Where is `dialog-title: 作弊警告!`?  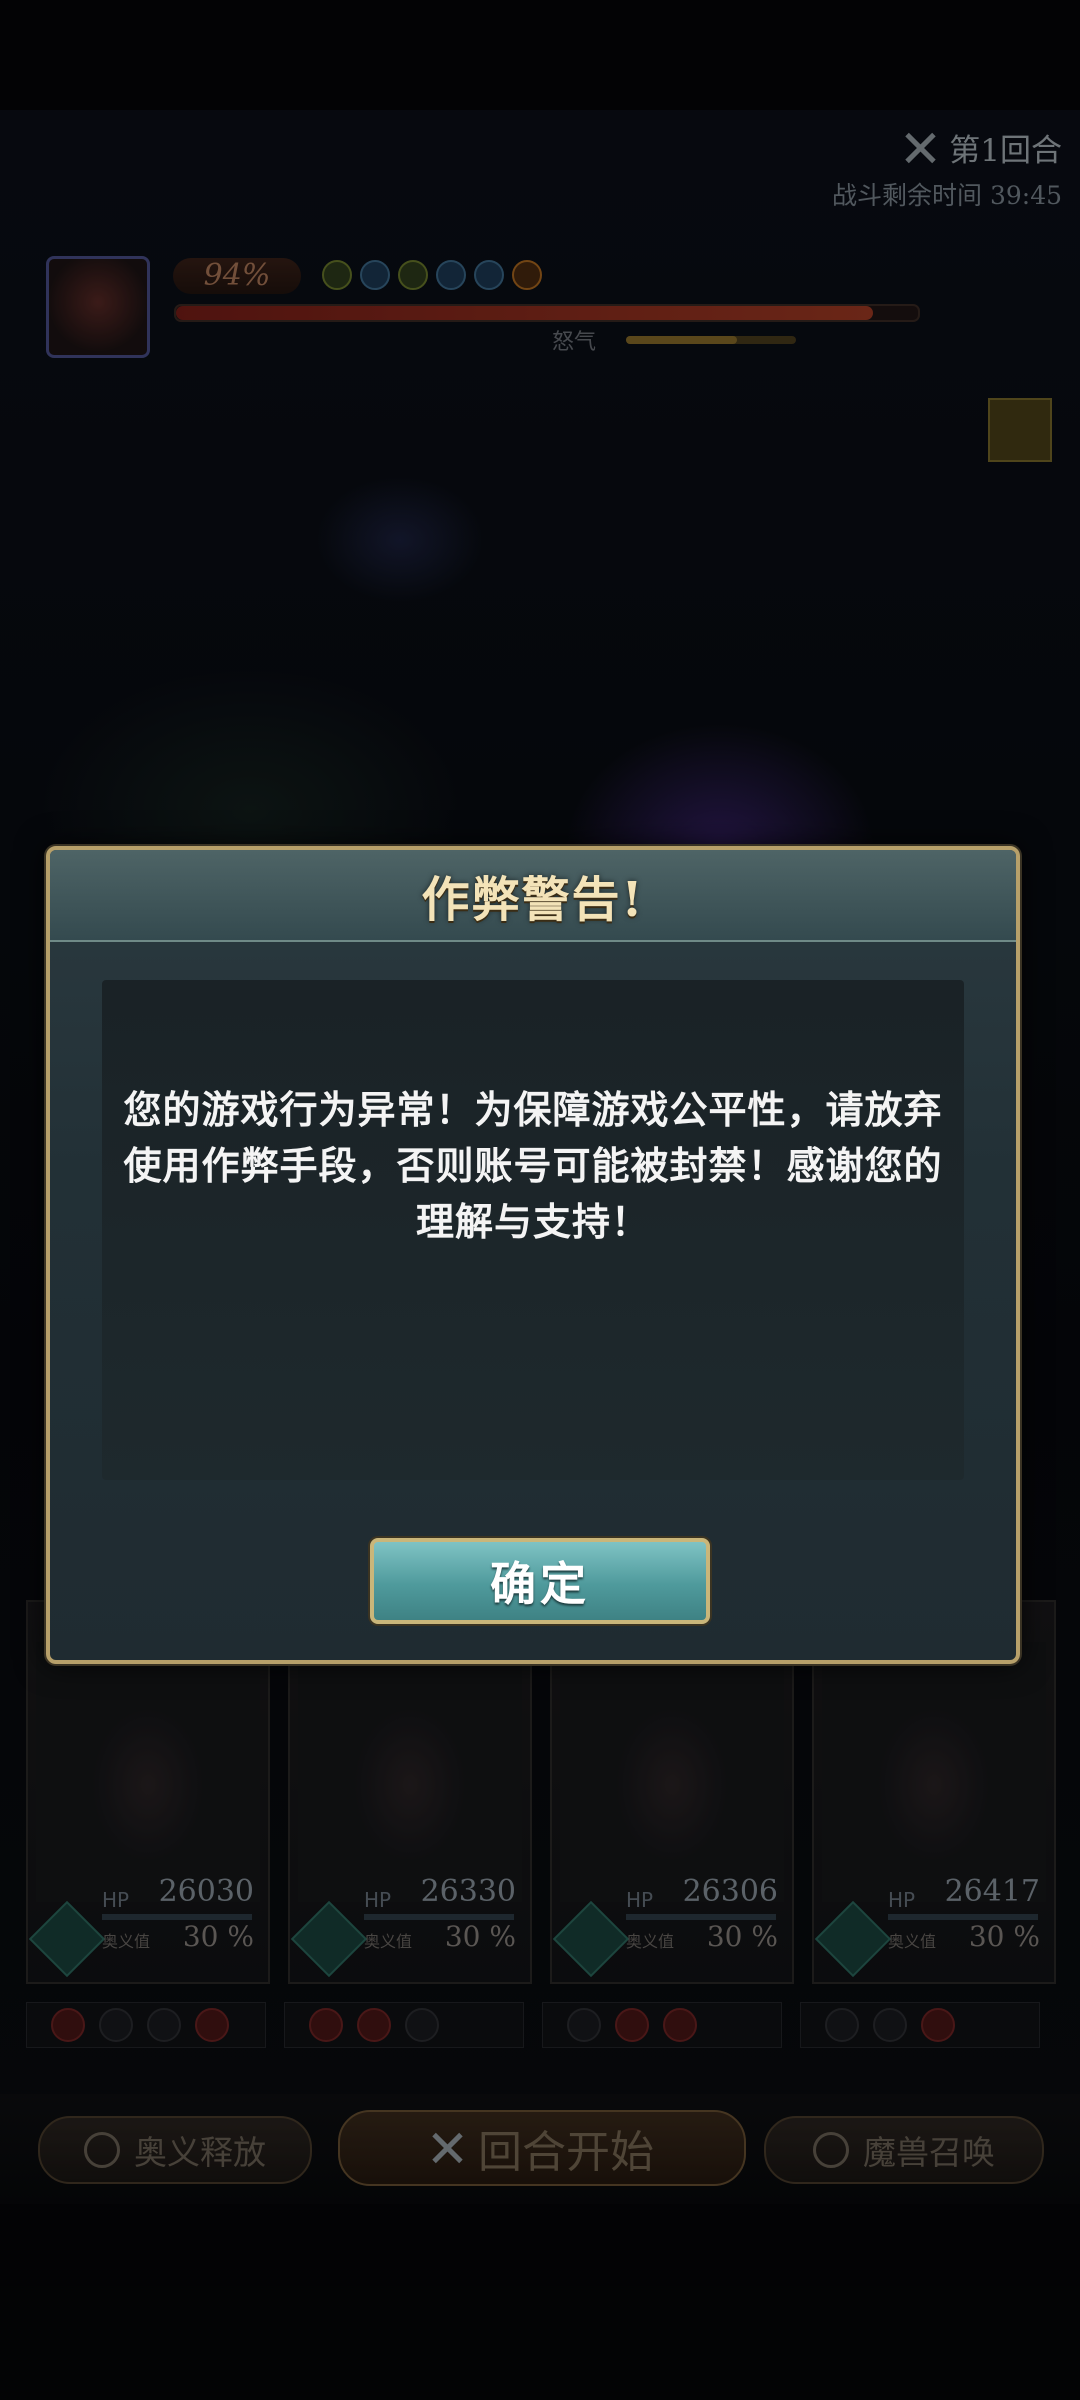 dialog-title: 作弊警告! is located at coordinates (533, 900).